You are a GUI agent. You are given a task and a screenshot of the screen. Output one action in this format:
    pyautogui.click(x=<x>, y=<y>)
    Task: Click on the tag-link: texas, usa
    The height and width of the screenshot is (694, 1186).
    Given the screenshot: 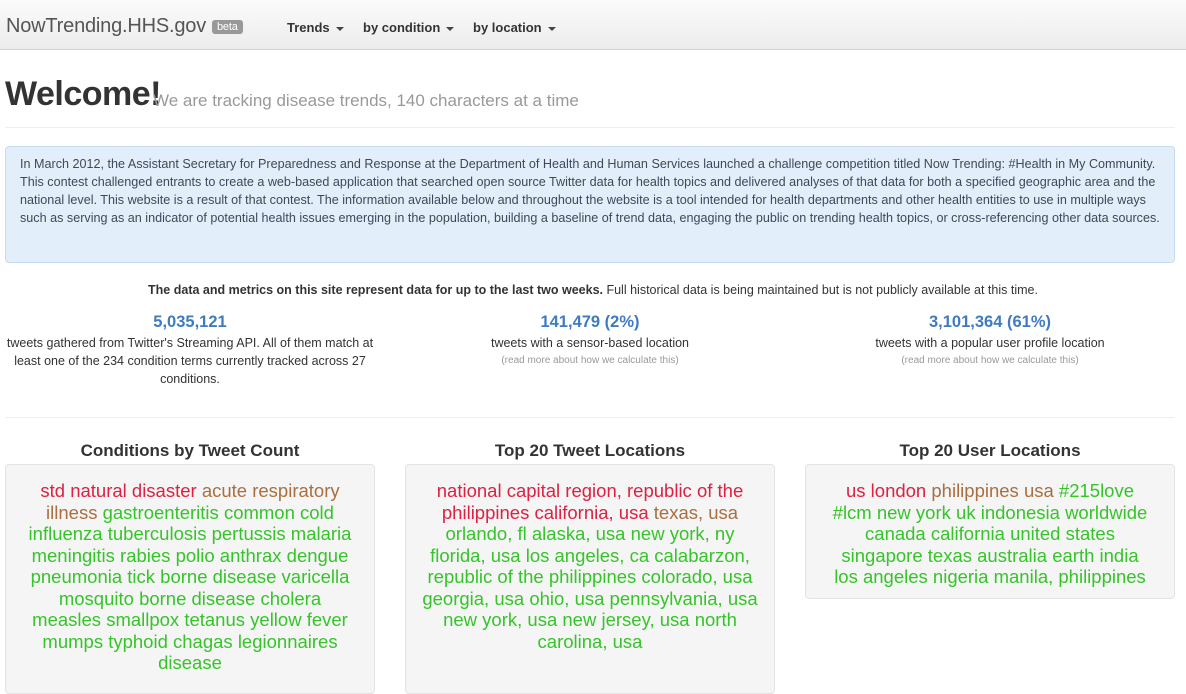 What is the action you would take?
    pyautogui.click(x=696, y=512)
    